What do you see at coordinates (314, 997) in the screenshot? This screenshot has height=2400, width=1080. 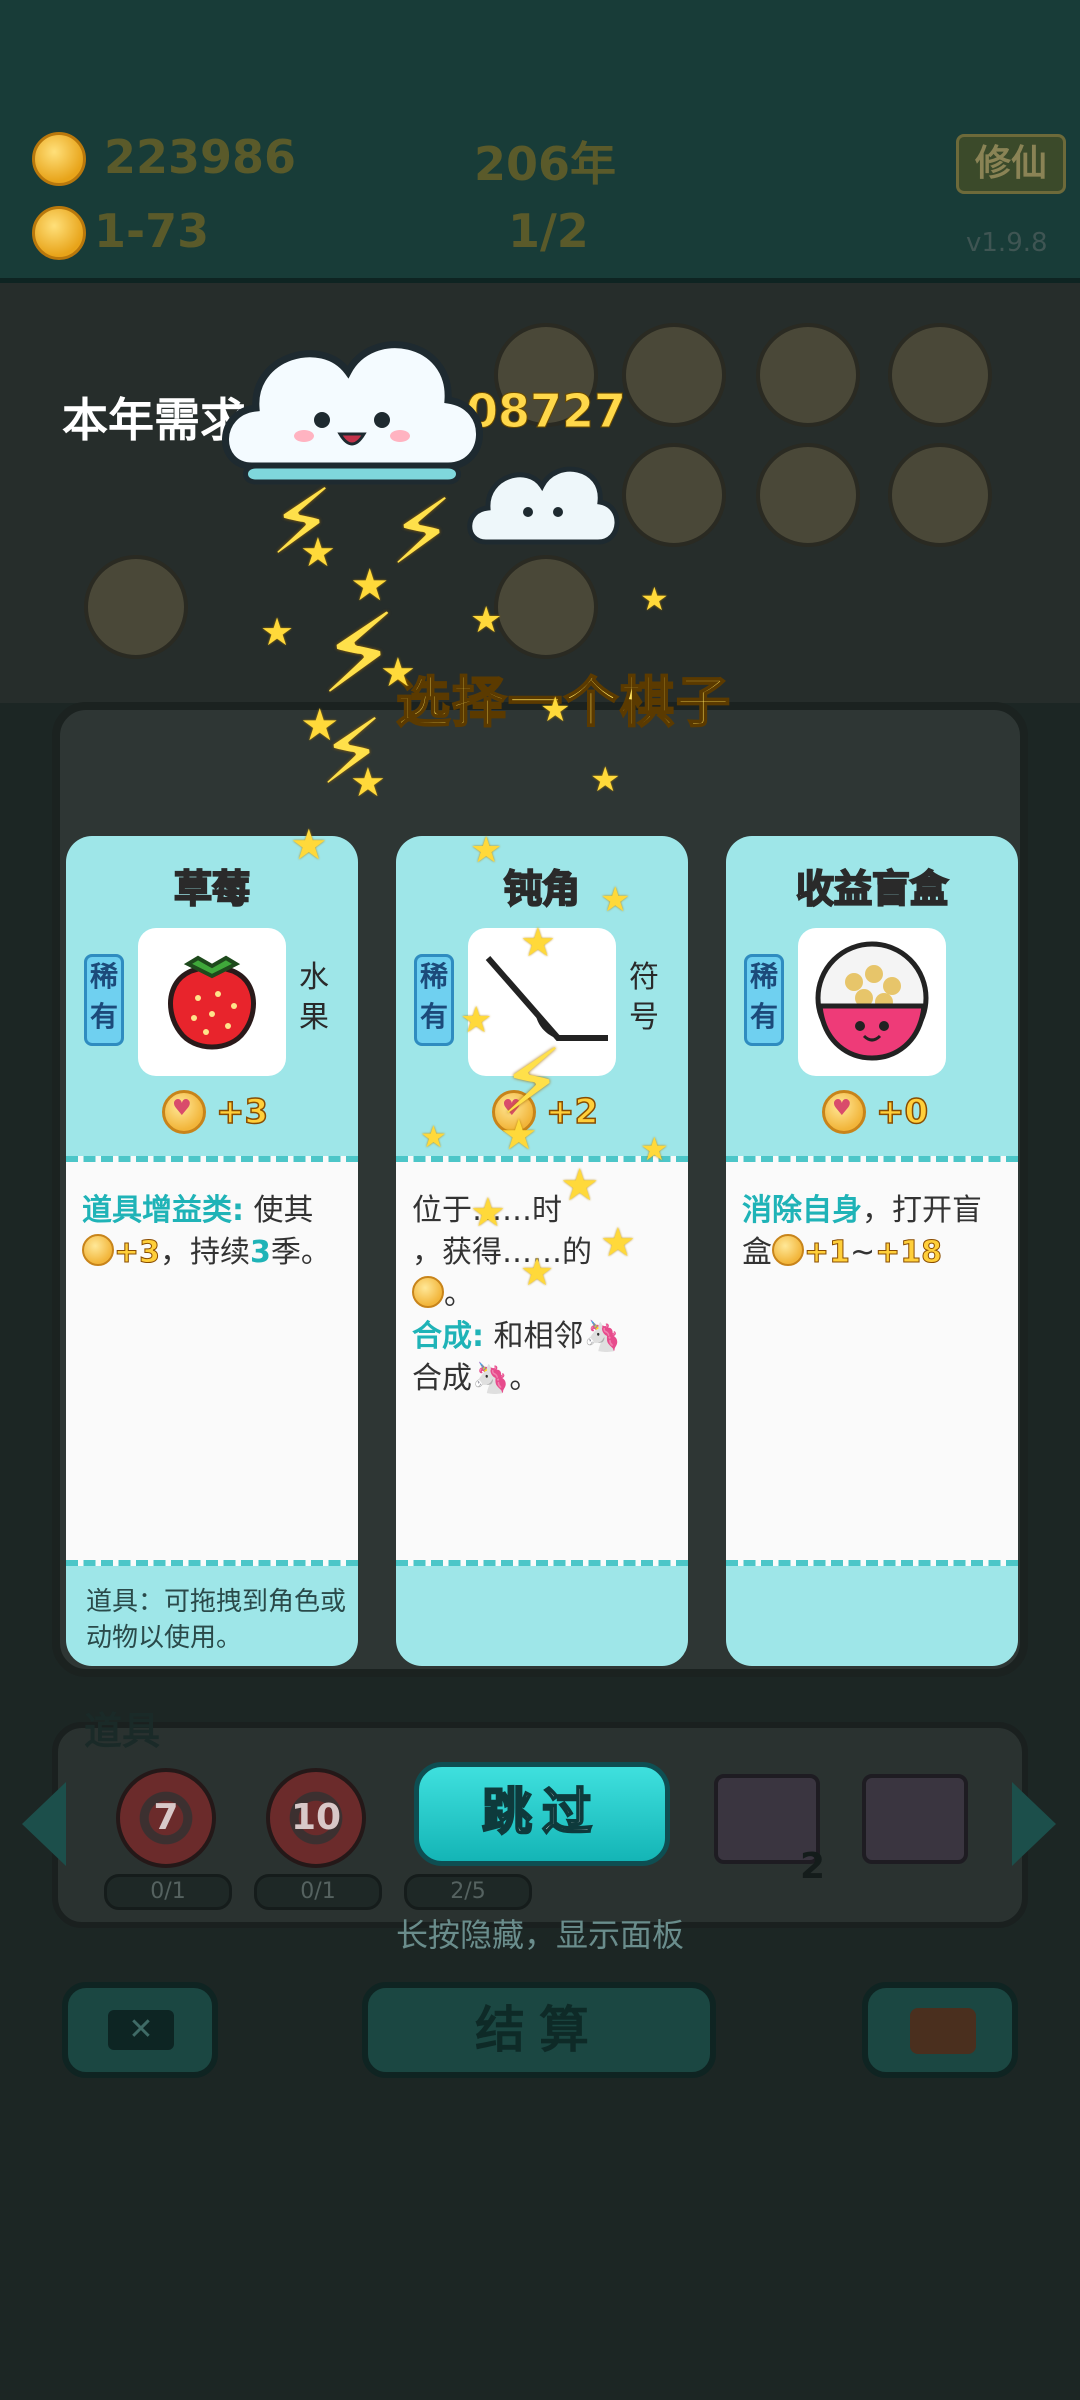 I see `card-category: 水果` at bounding box center [314, 997].